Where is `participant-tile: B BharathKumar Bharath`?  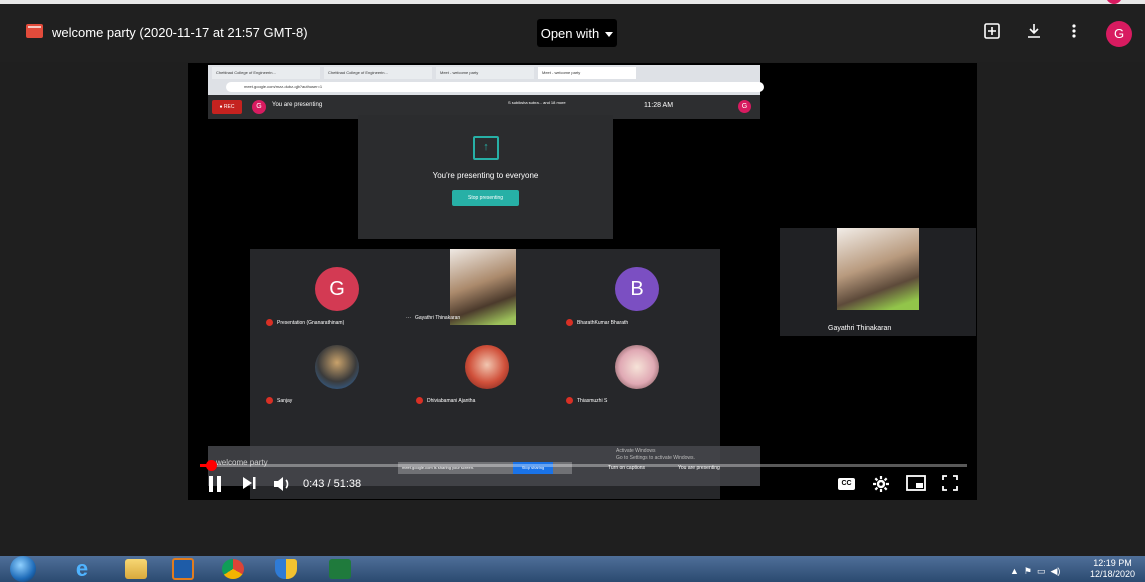 participant-tile: B BharathKumar Bharath is located at coordinates (635, 295).